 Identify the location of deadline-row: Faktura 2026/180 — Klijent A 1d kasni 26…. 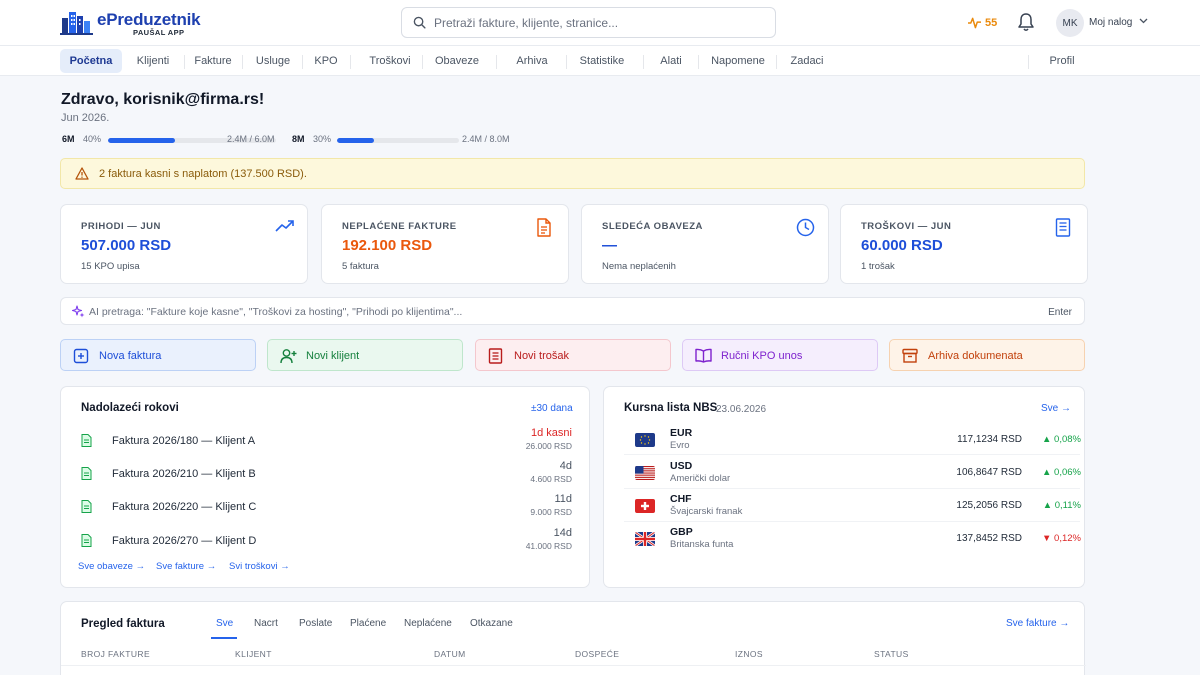
(325, 446).